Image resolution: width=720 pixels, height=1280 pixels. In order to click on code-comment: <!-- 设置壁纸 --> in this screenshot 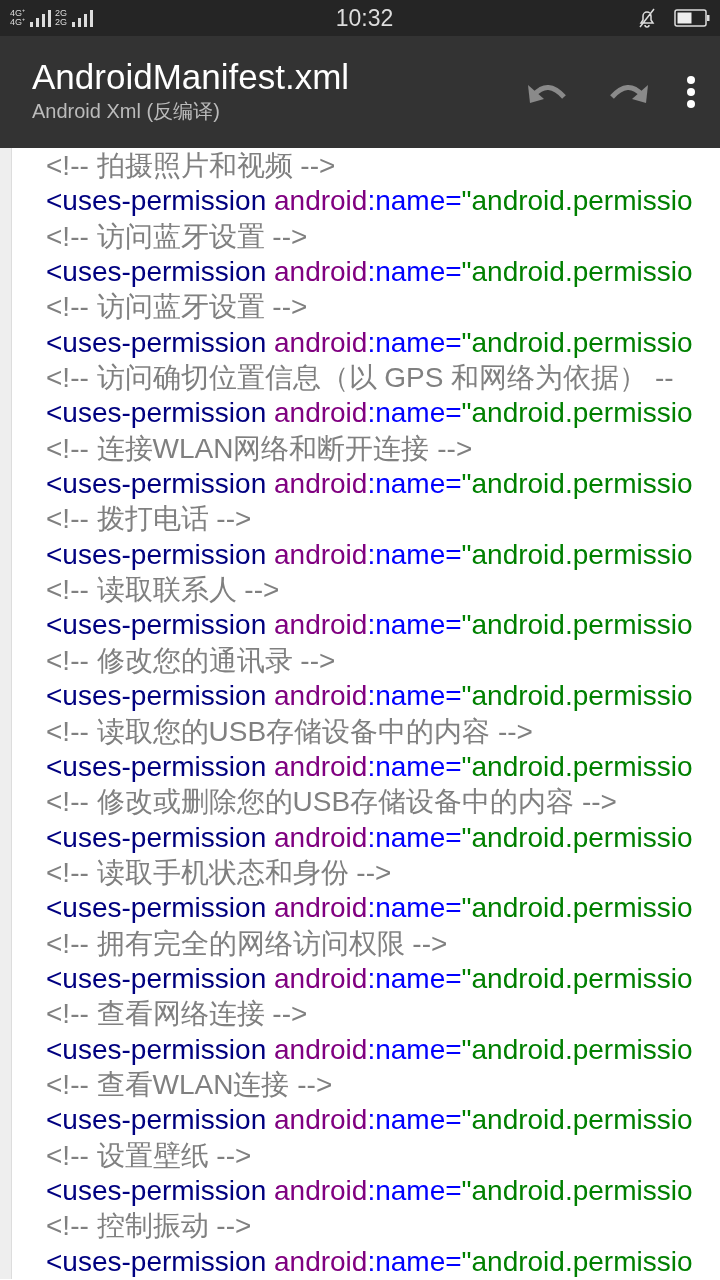, I will do `click(149, 1155)`.